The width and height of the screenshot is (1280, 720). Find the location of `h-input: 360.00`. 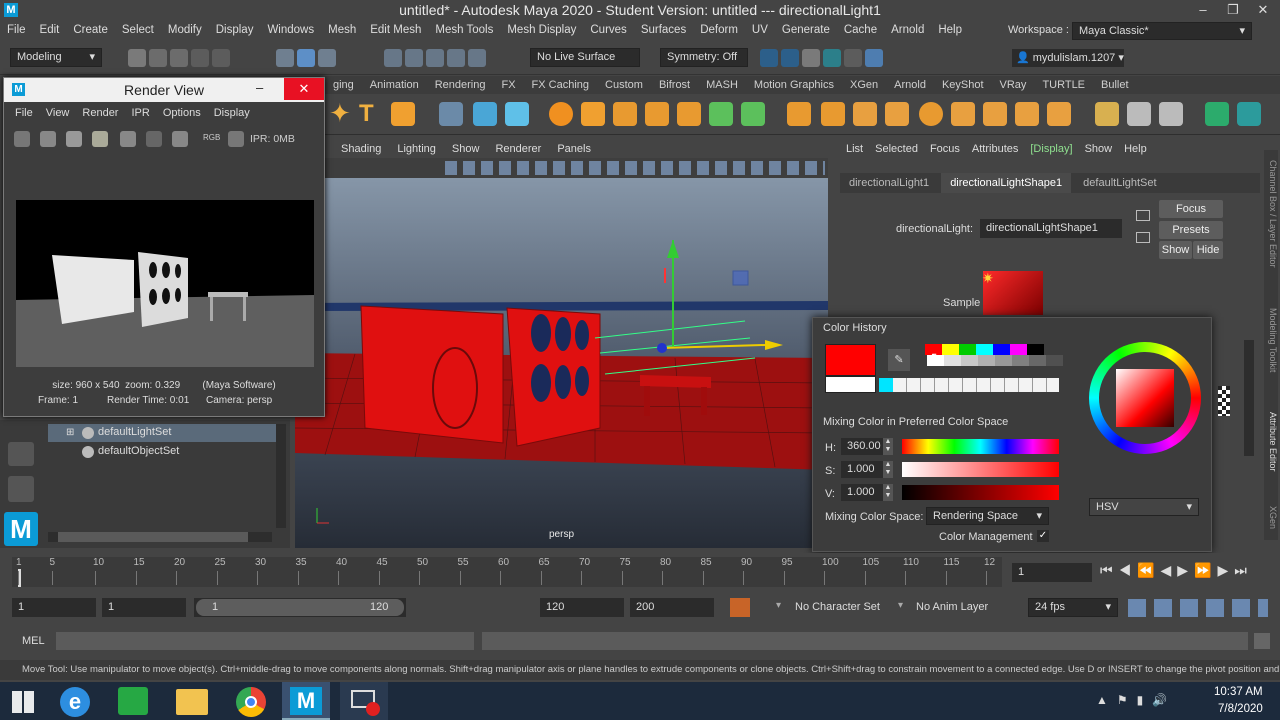

h-input: 360.00 is located at coordinates (862, 446).